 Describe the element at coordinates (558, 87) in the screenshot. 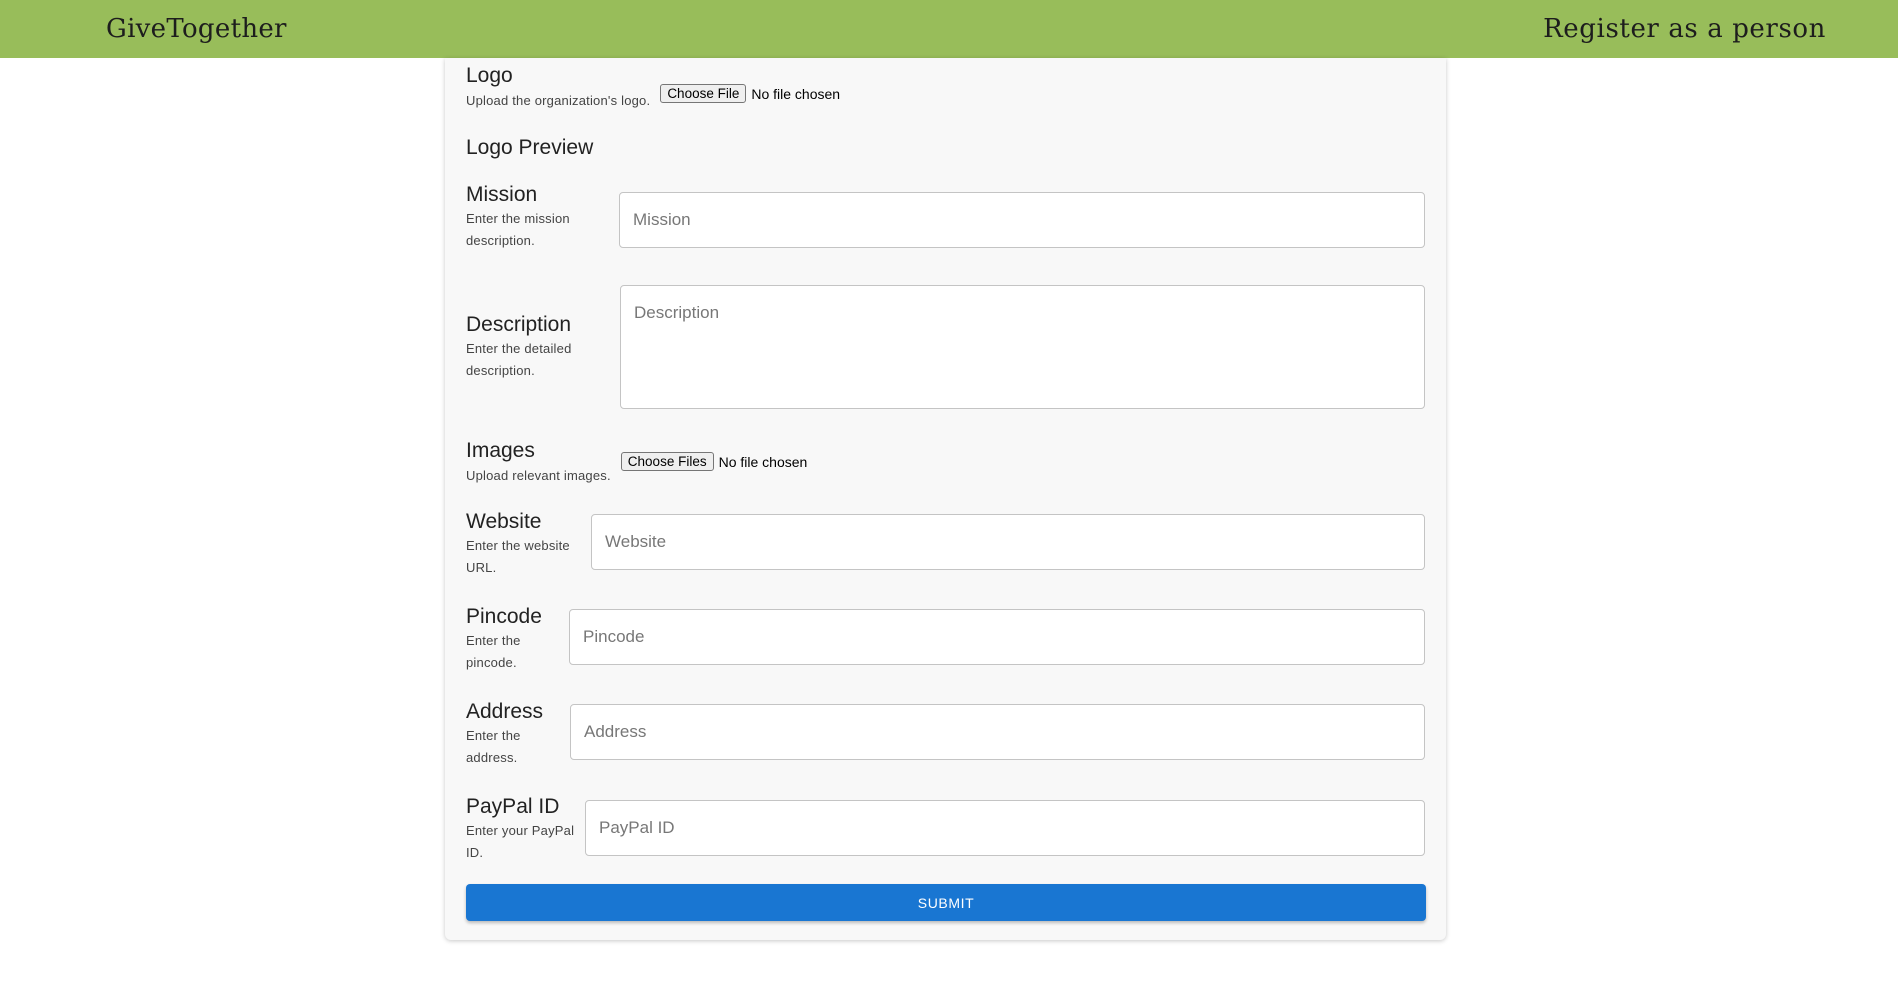

I see `logo-label-block: Logo Upload the organization's logo.` at that location.